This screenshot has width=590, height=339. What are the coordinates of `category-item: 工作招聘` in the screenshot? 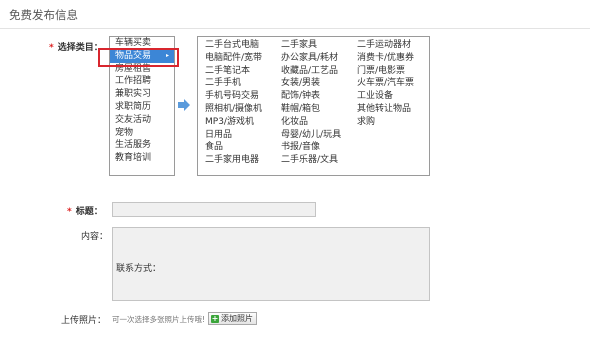 It's located at (142, 81).